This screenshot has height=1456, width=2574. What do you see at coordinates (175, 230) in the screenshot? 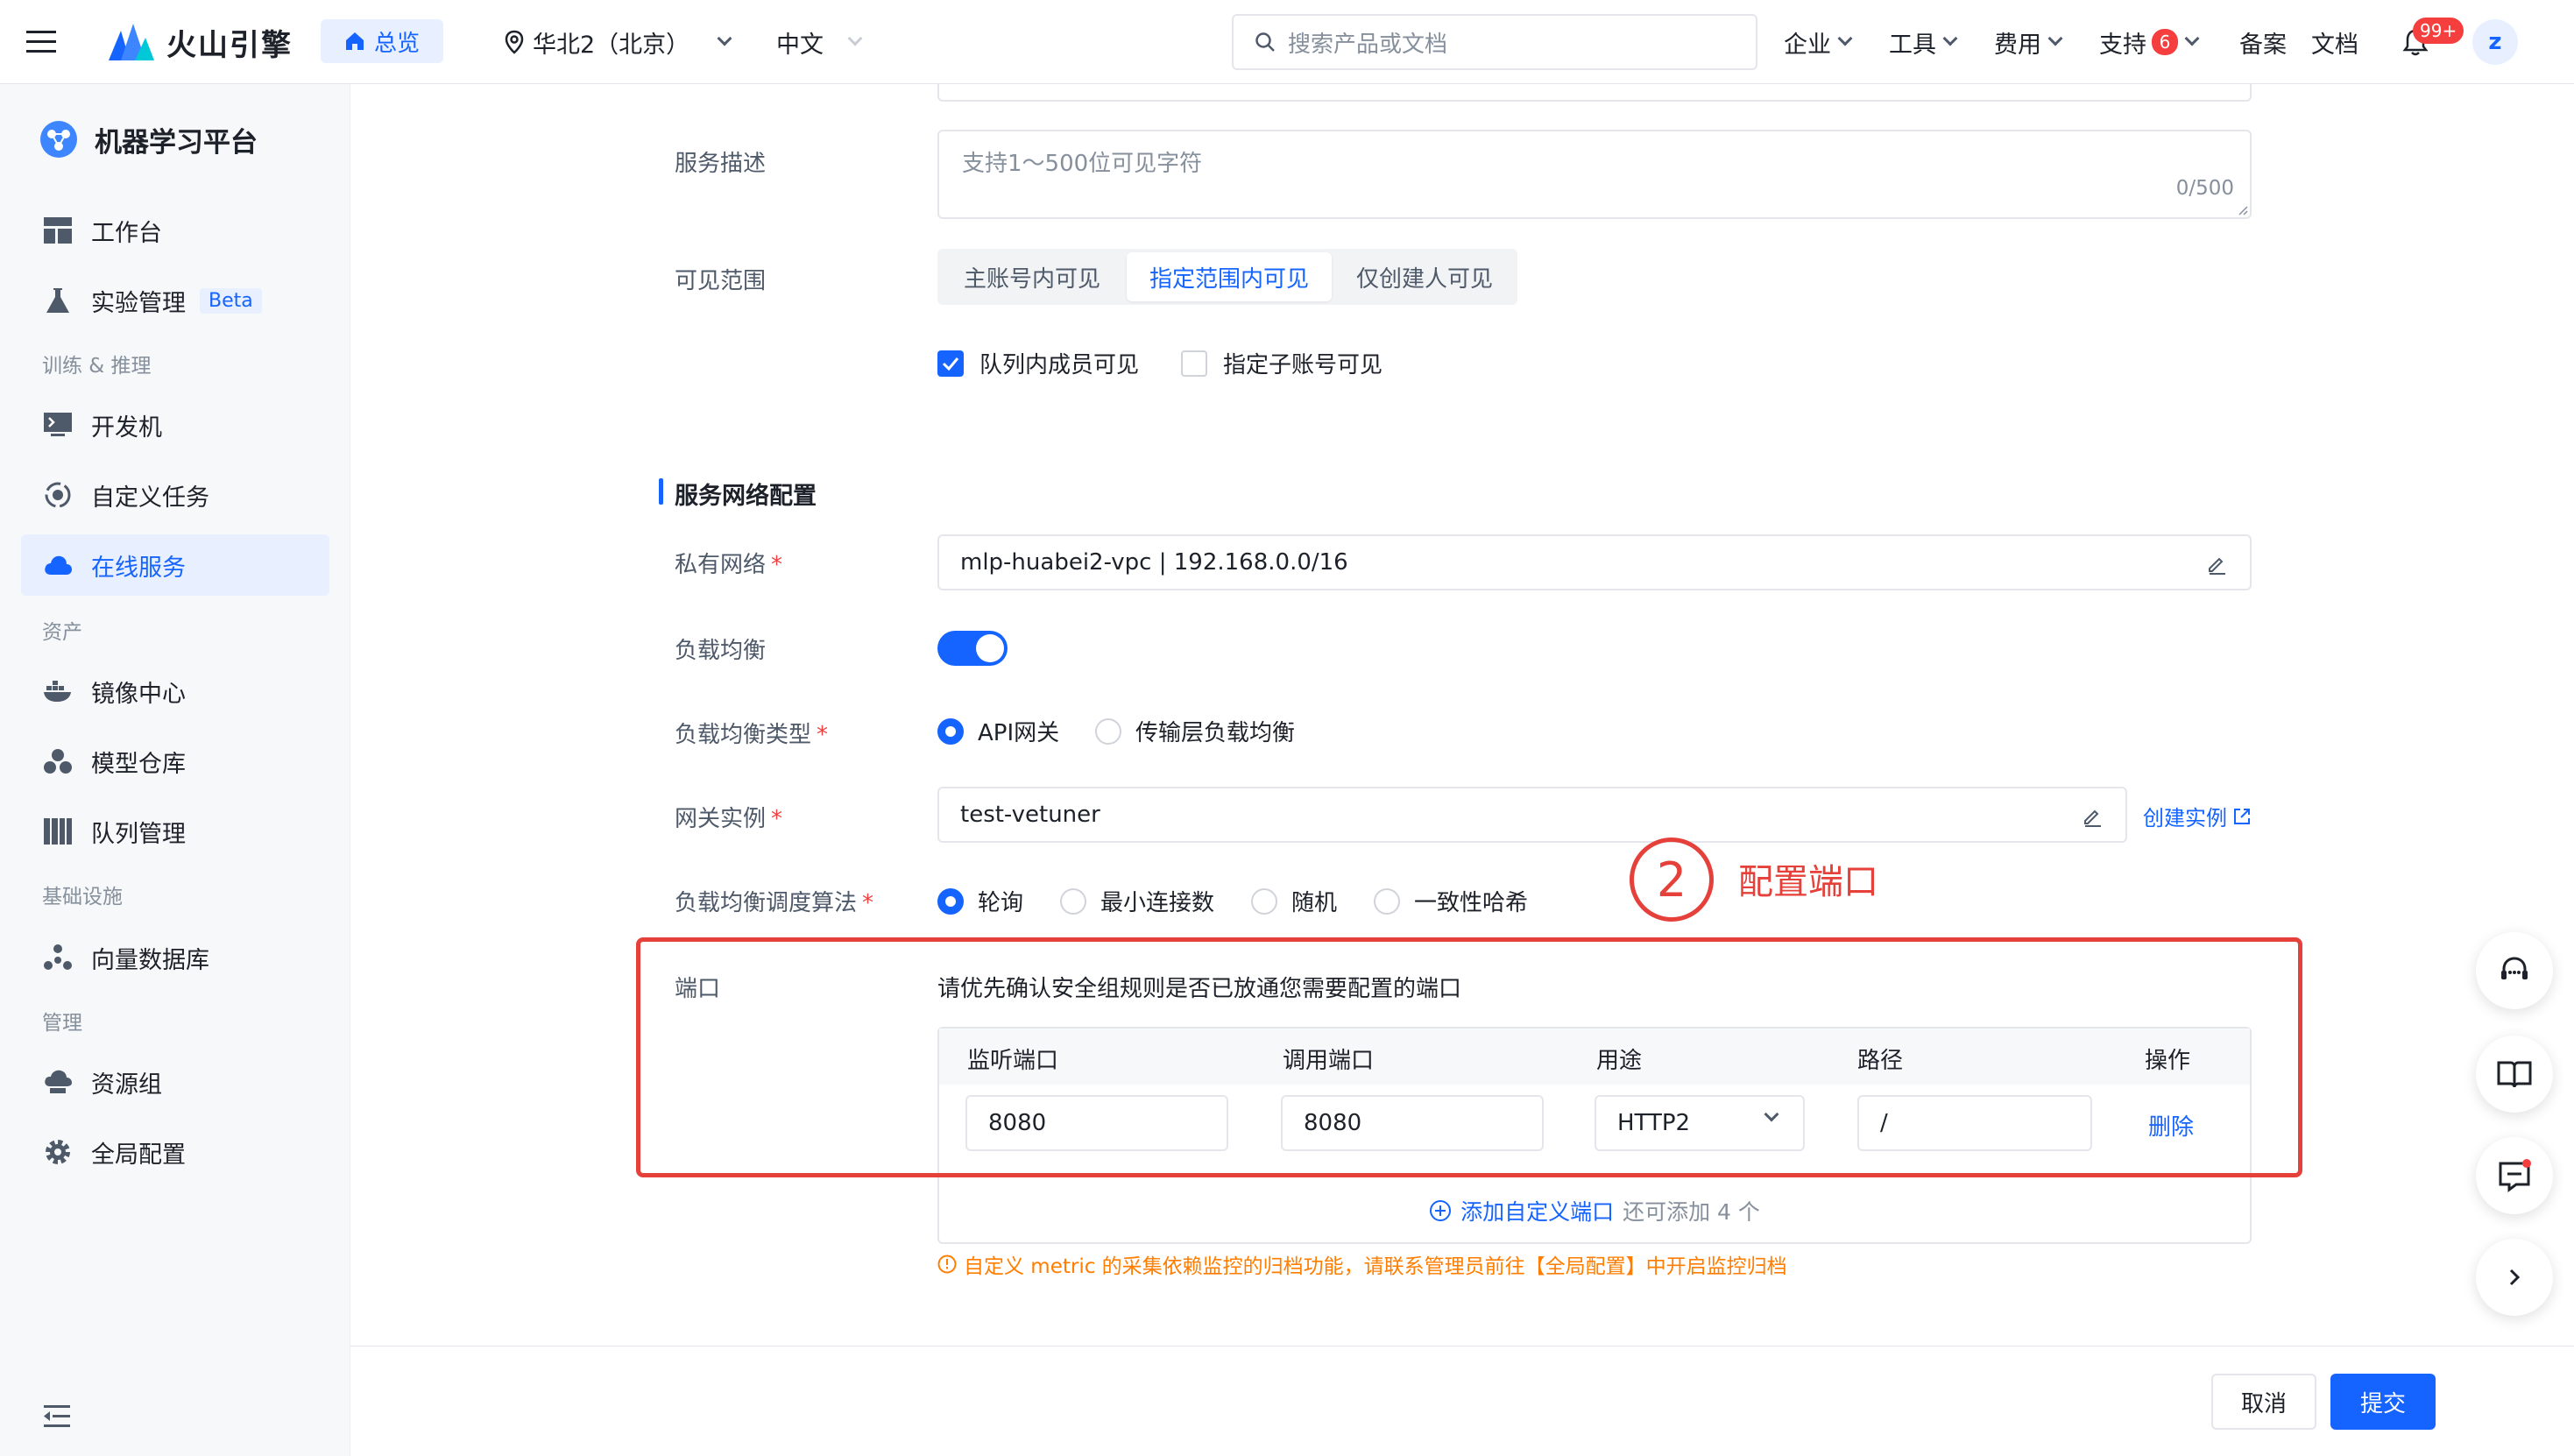
I see `sidebar-item-workbench: 工作台` at bounding box center [175, 230].